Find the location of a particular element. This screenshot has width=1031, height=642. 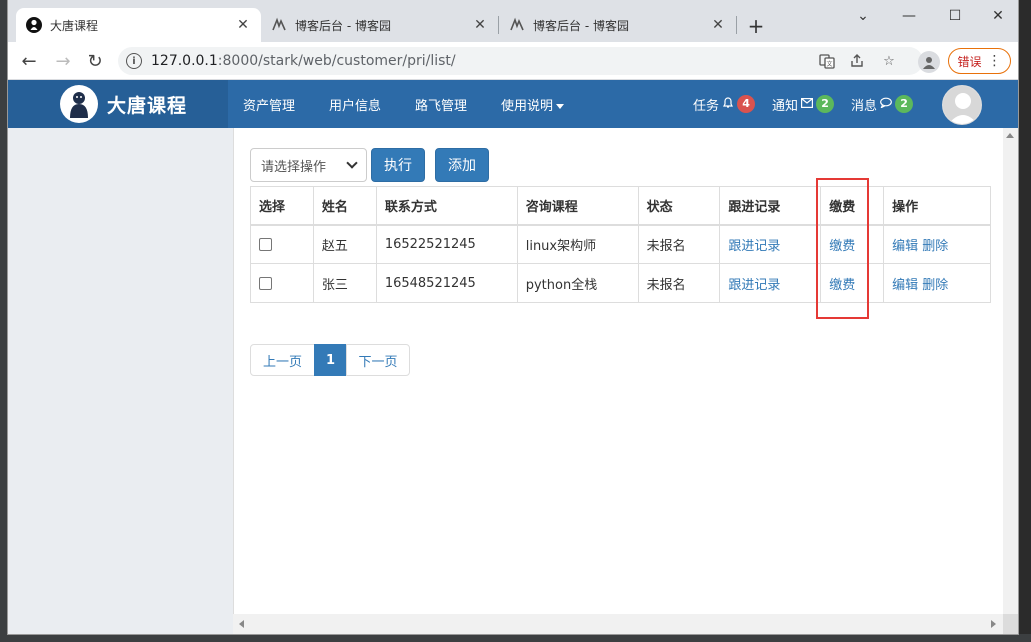

top-navbar: 大唐课程 资产管理 用户信息 路飞管理 使用说明 任务 4 通知 2 消息 2 is located at coordinates (513, 104).